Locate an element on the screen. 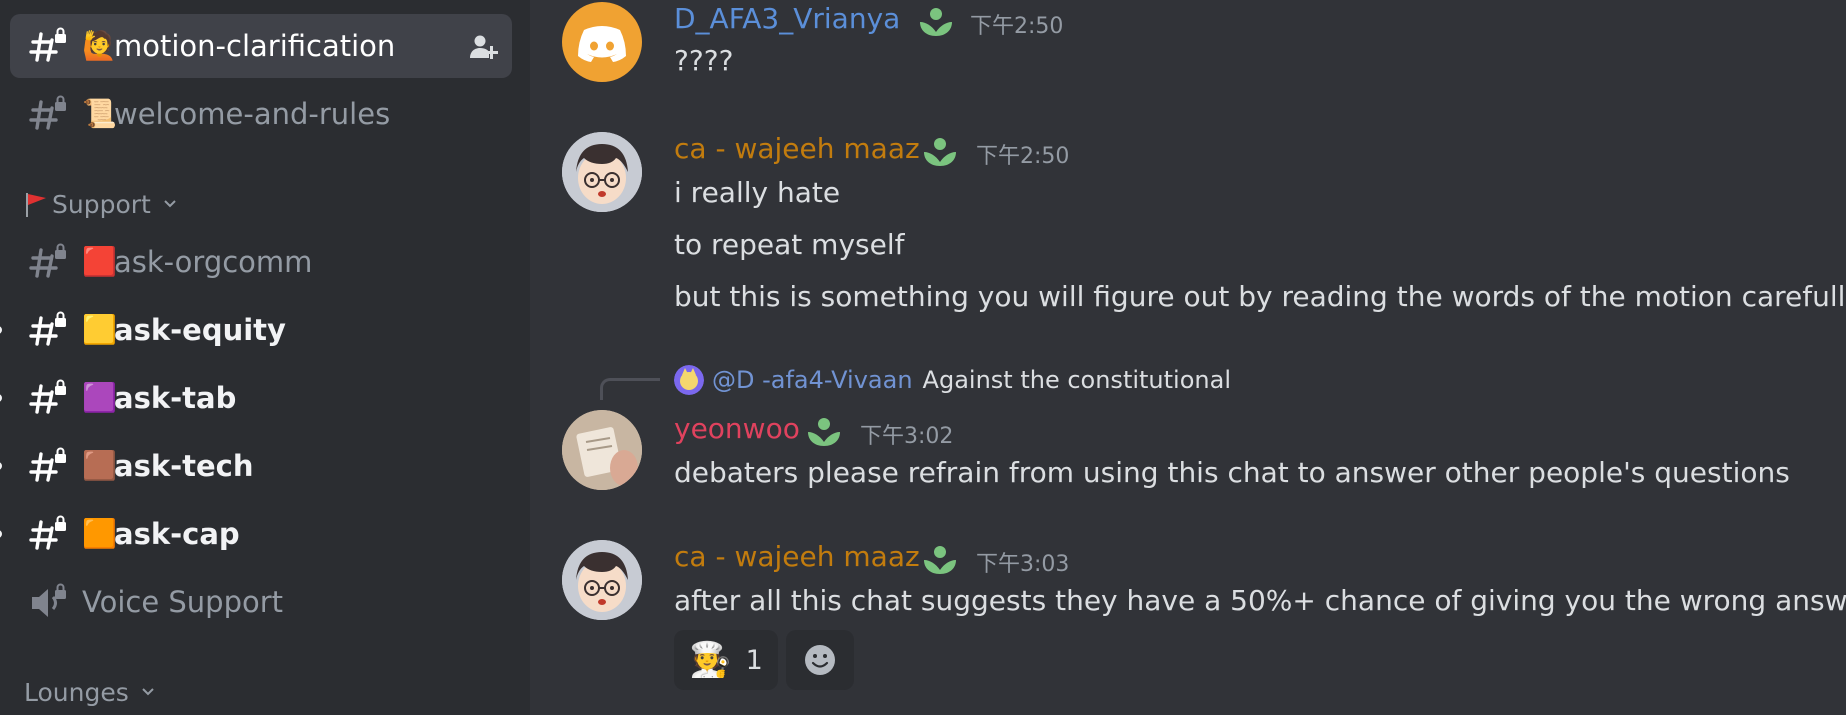  channel-ask-tab: 🟪 ask-tab is located at coordinates (256, 398).